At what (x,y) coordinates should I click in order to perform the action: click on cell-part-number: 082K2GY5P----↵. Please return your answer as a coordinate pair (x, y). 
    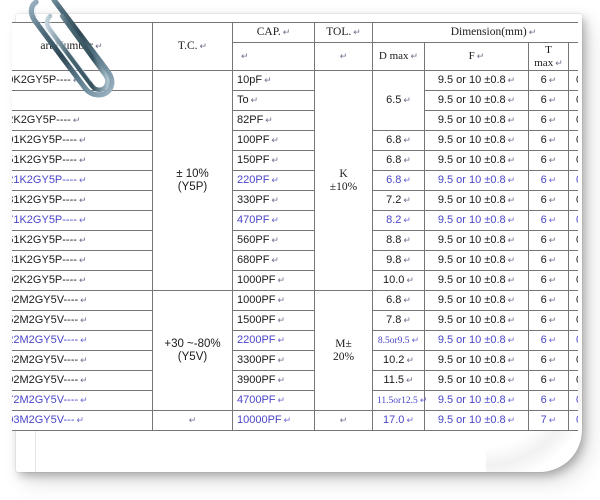
    Looking at the image, I should click on (82, 121).